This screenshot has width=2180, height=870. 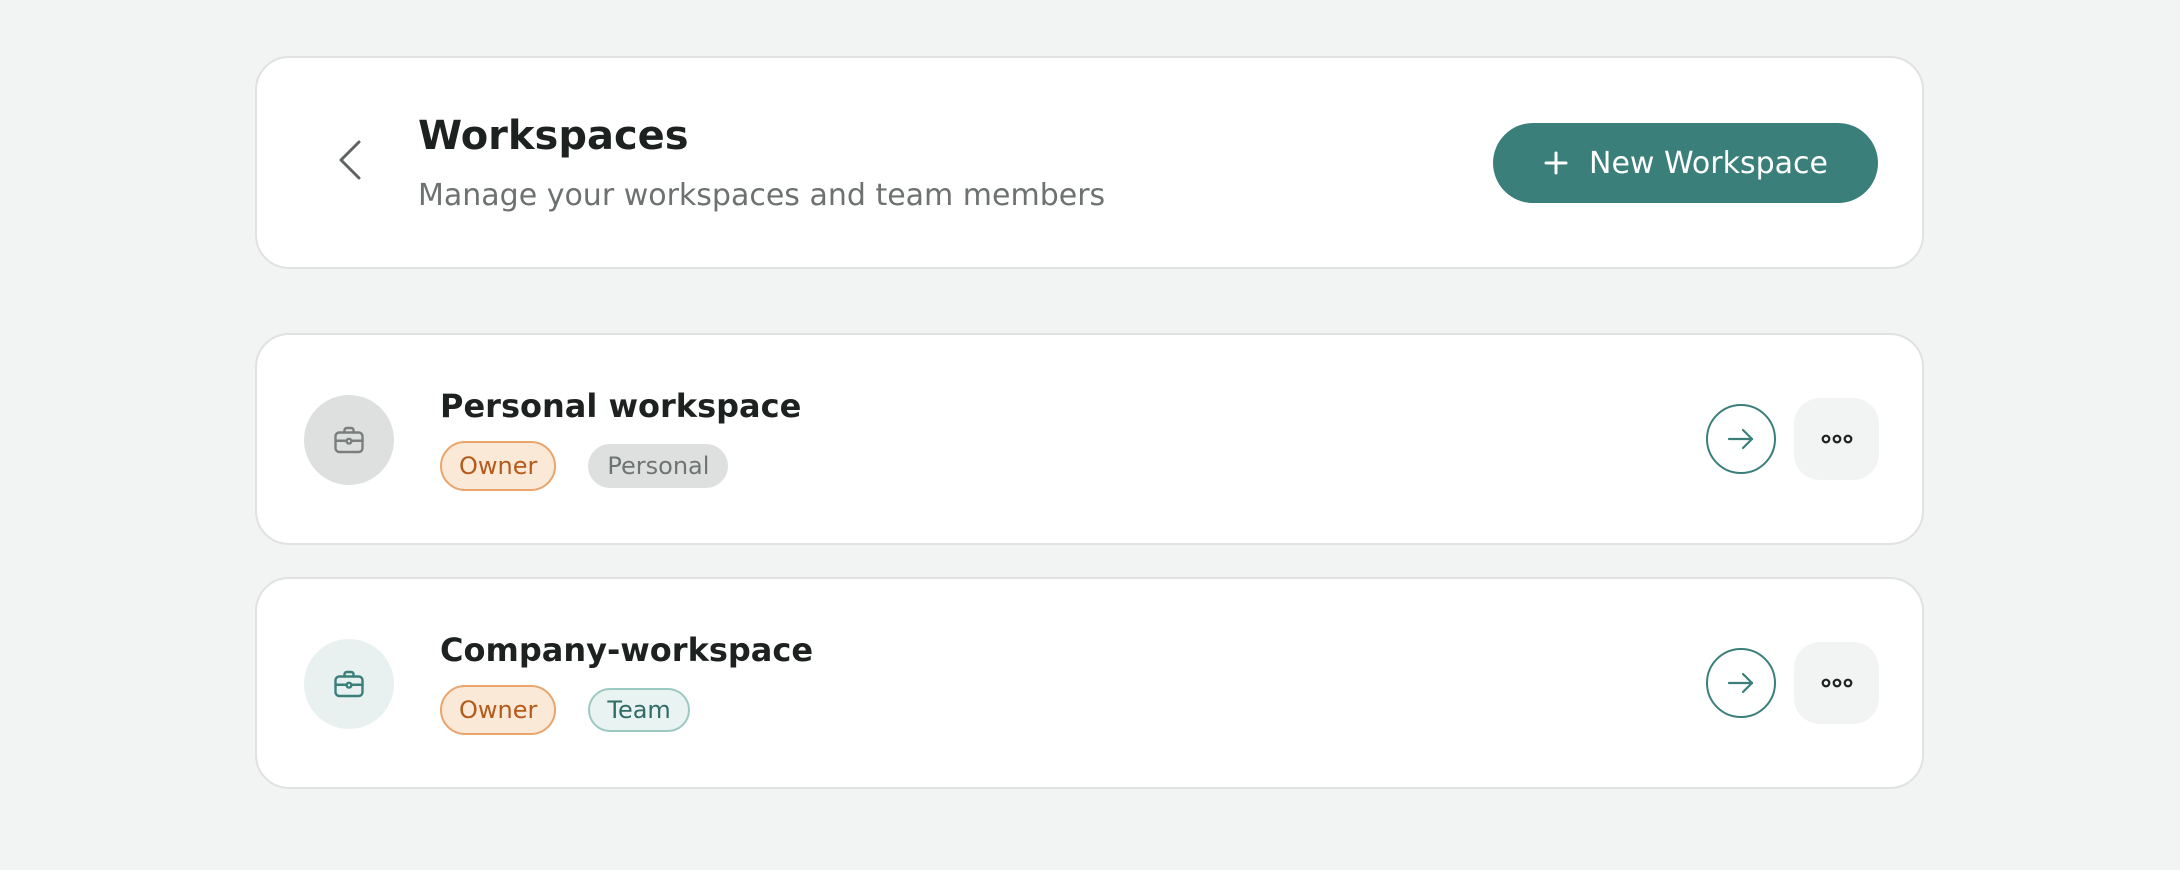 I want to click on new-workspace-label: New Workspace, so click(x=1708, y=163).